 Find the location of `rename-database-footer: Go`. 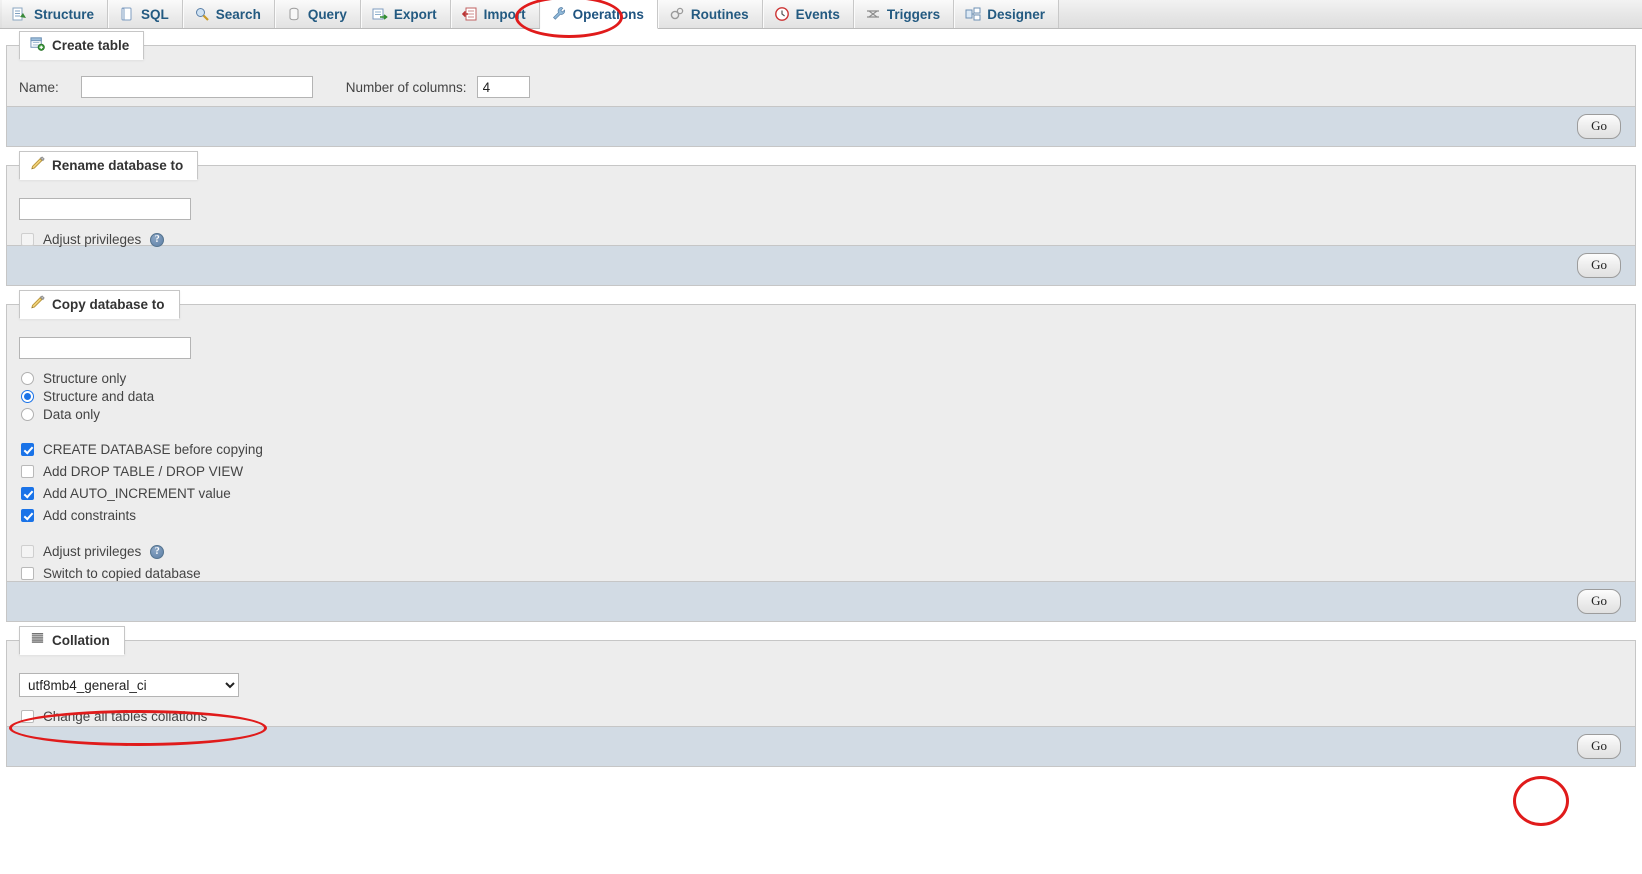

rename-database-footer: Go is located at coordinates (821, 266).